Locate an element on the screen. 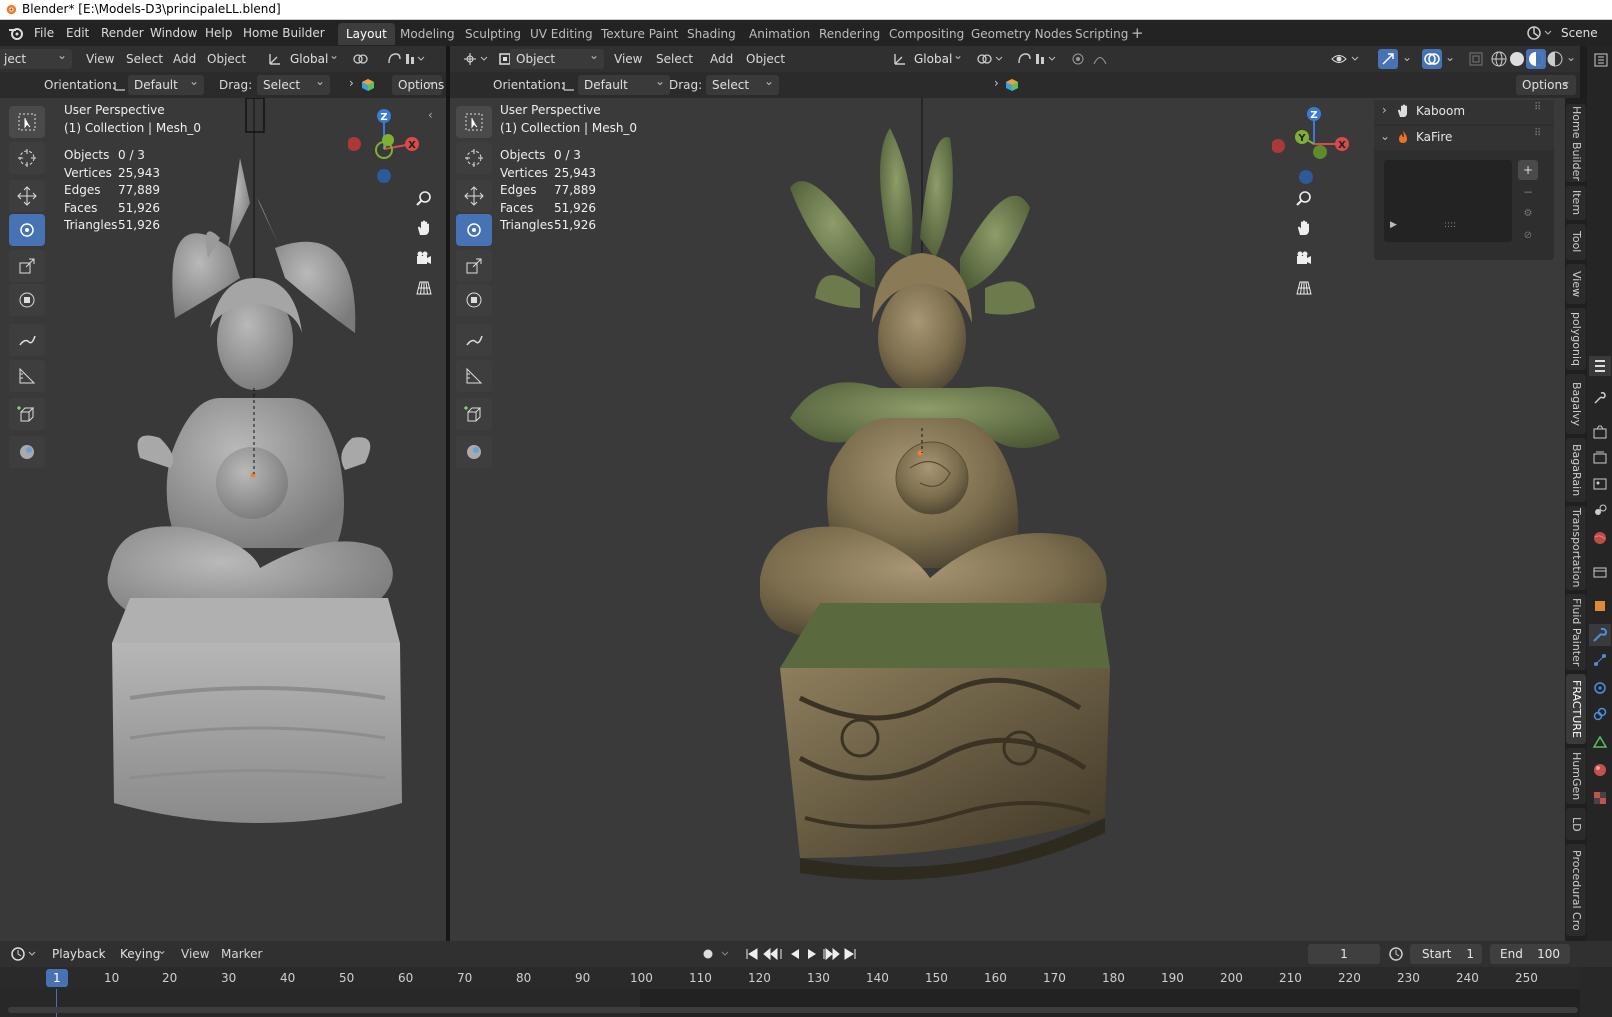  right-transform-tool-icon is located at coordinates (474, 300).